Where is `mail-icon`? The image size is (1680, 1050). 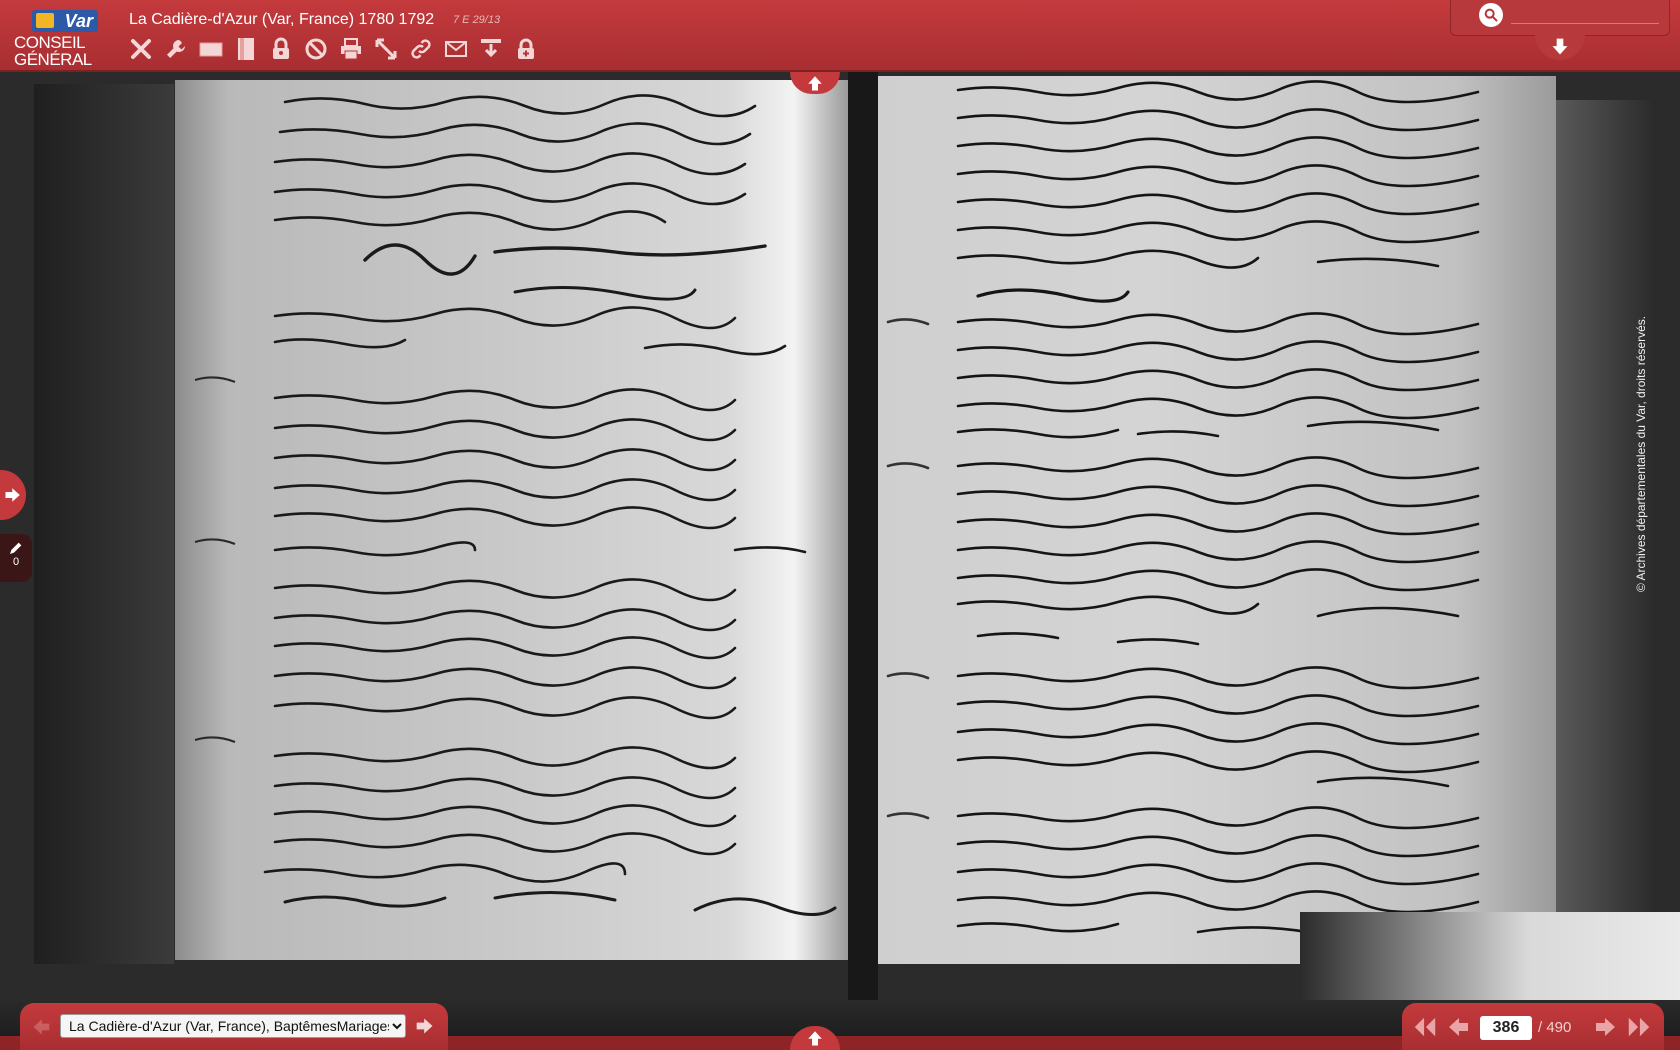 mail-icon is located at coordinates (455, 49).